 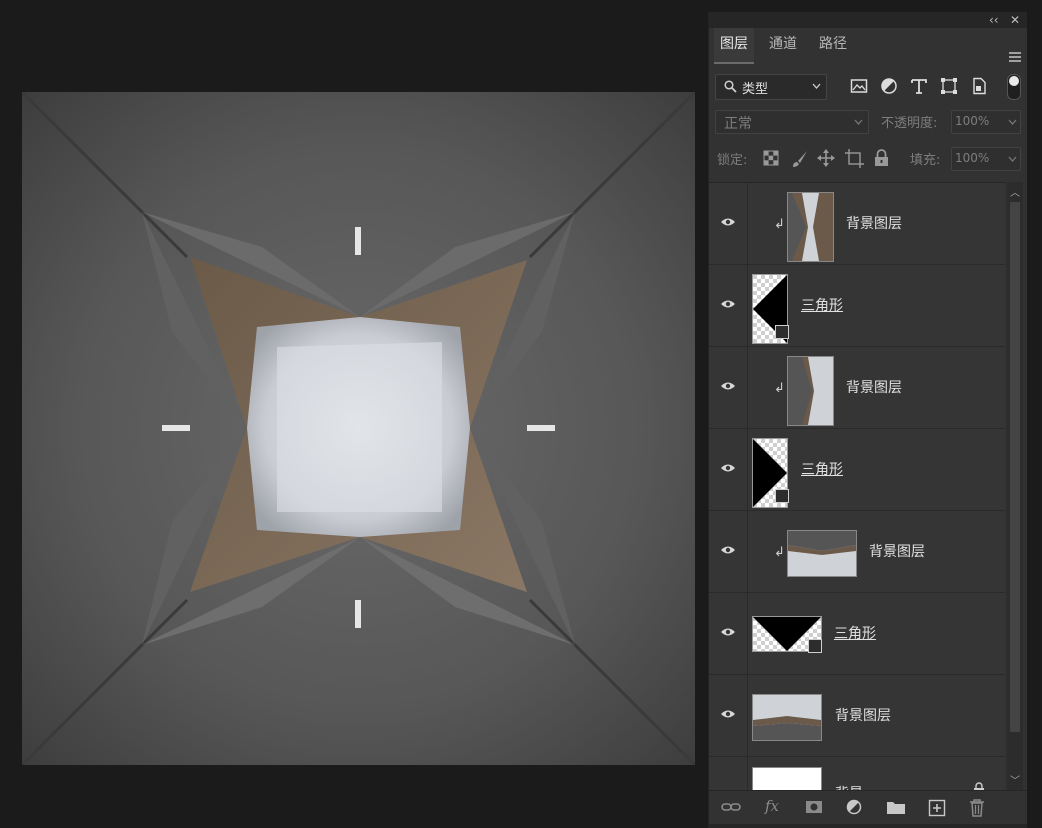 I want to click on road-horizontal-flipped-thumbnail, so click(x=822, y=553).